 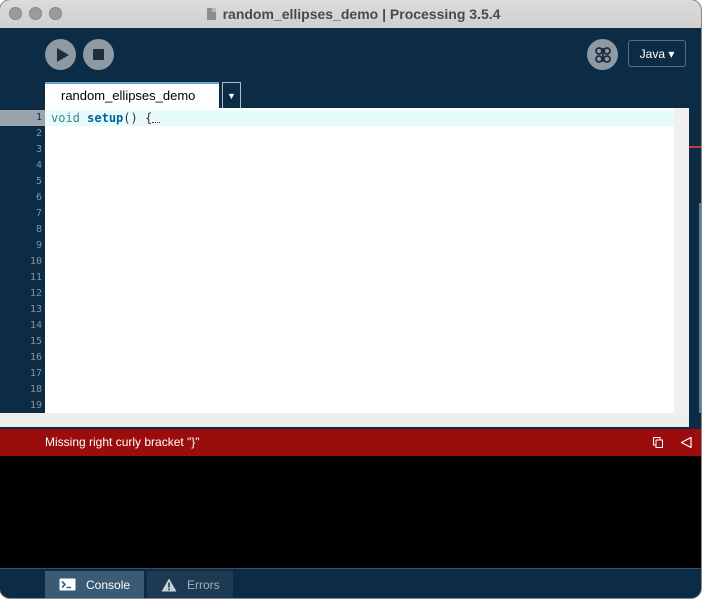 I want to click on line-number: 9, so click(x=38, y=245).